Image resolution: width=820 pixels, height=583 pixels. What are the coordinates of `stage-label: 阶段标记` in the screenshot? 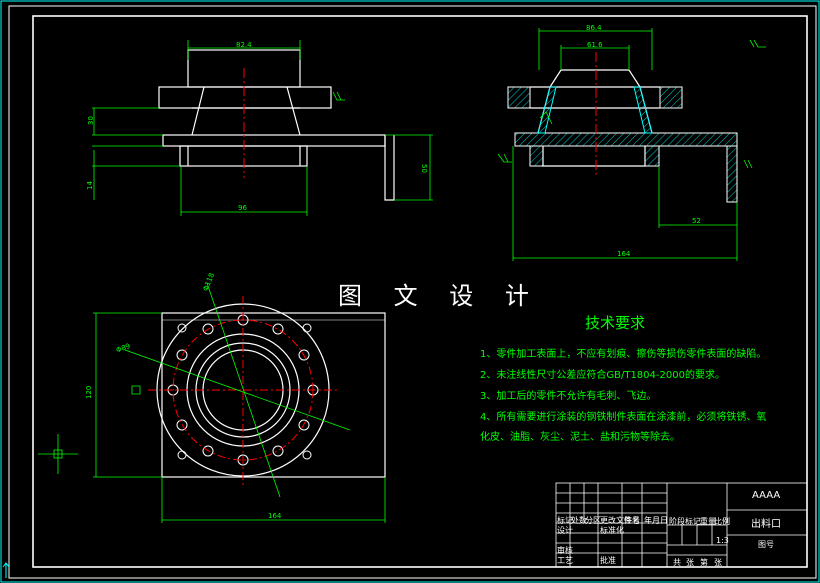 It's located at (685, 521).